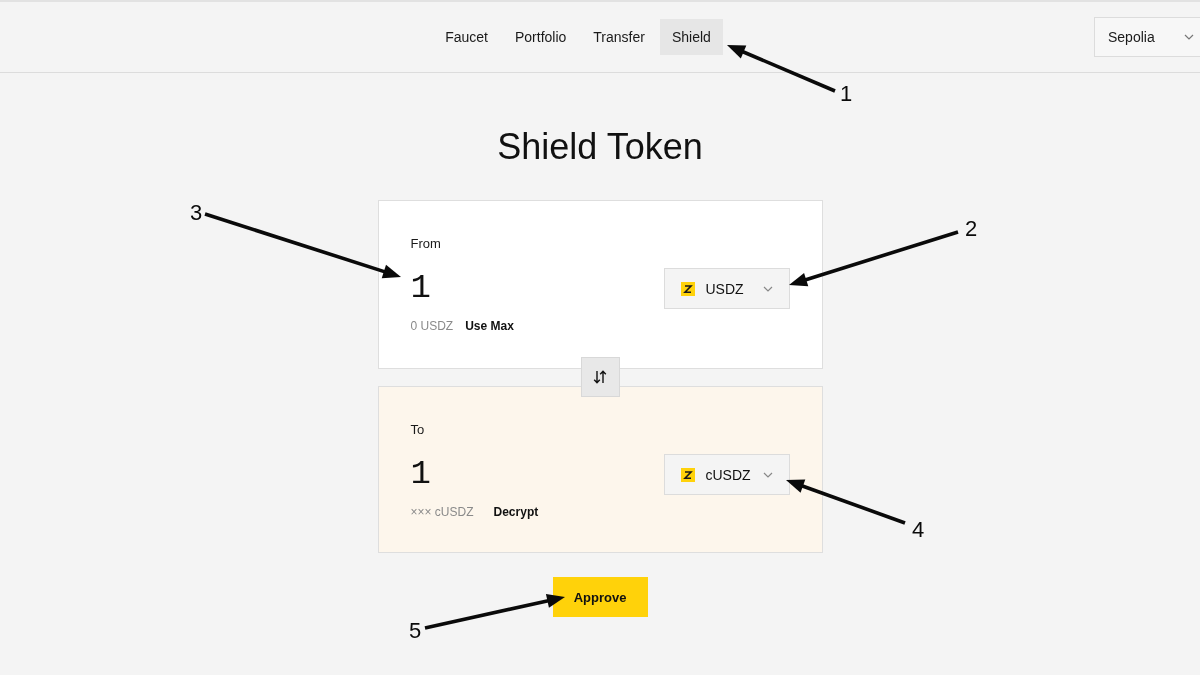  I want to click on token-select: cUSDZ, so click(726, 474).